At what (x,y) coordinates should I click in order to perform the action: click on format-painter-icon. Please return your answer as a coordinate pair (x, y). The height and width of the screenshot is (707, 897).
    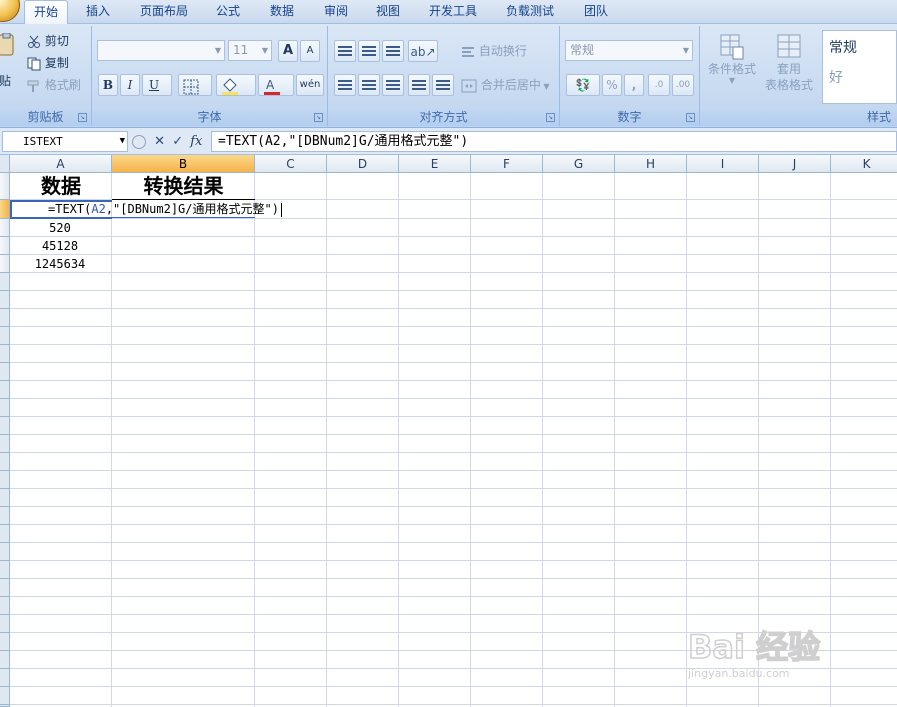
    Looking at the image, I should click on (33, 86).